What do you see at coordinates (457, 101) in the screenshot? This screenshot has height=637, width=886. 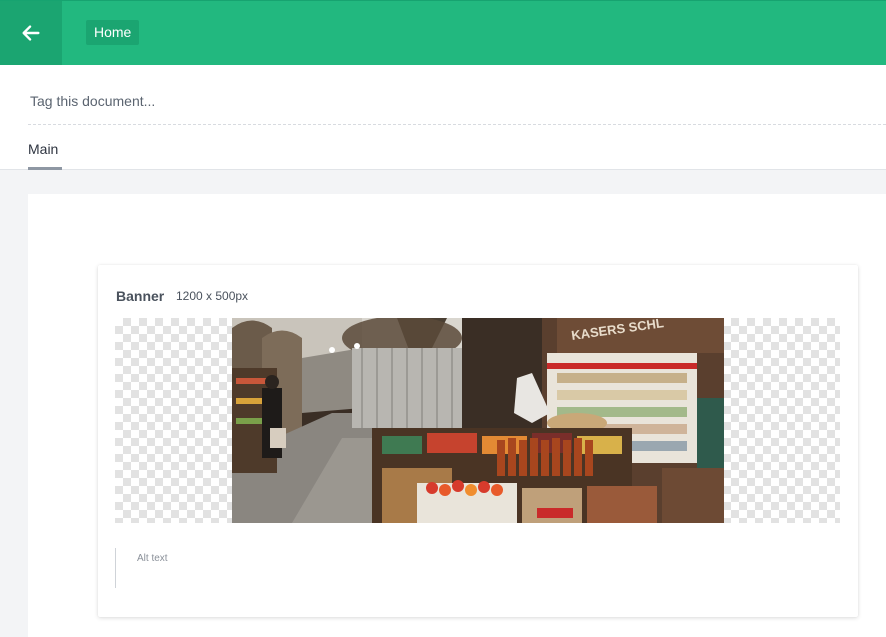 I see `tag-document-input` at bounding box center [457, 101].